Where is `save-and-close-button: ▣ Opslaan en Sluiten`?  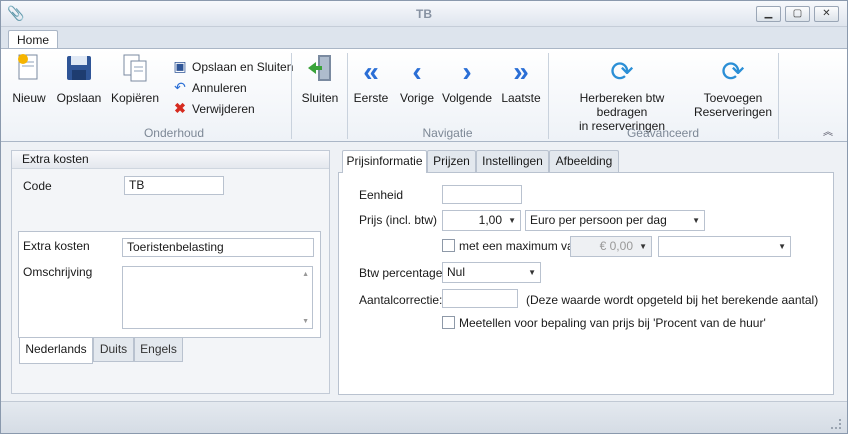
save-and-close-button: ▣ Opslaan en Sluiten is located at coordinates (232, 66).